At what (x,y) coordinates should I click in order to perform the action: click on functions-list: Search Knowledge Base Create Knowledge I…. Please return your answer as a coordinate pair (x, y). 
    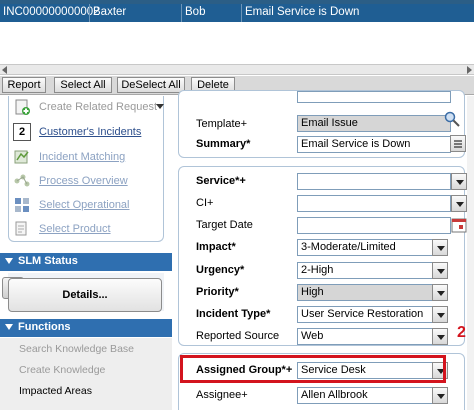
    Looking at the image, I should click on (86, 374).